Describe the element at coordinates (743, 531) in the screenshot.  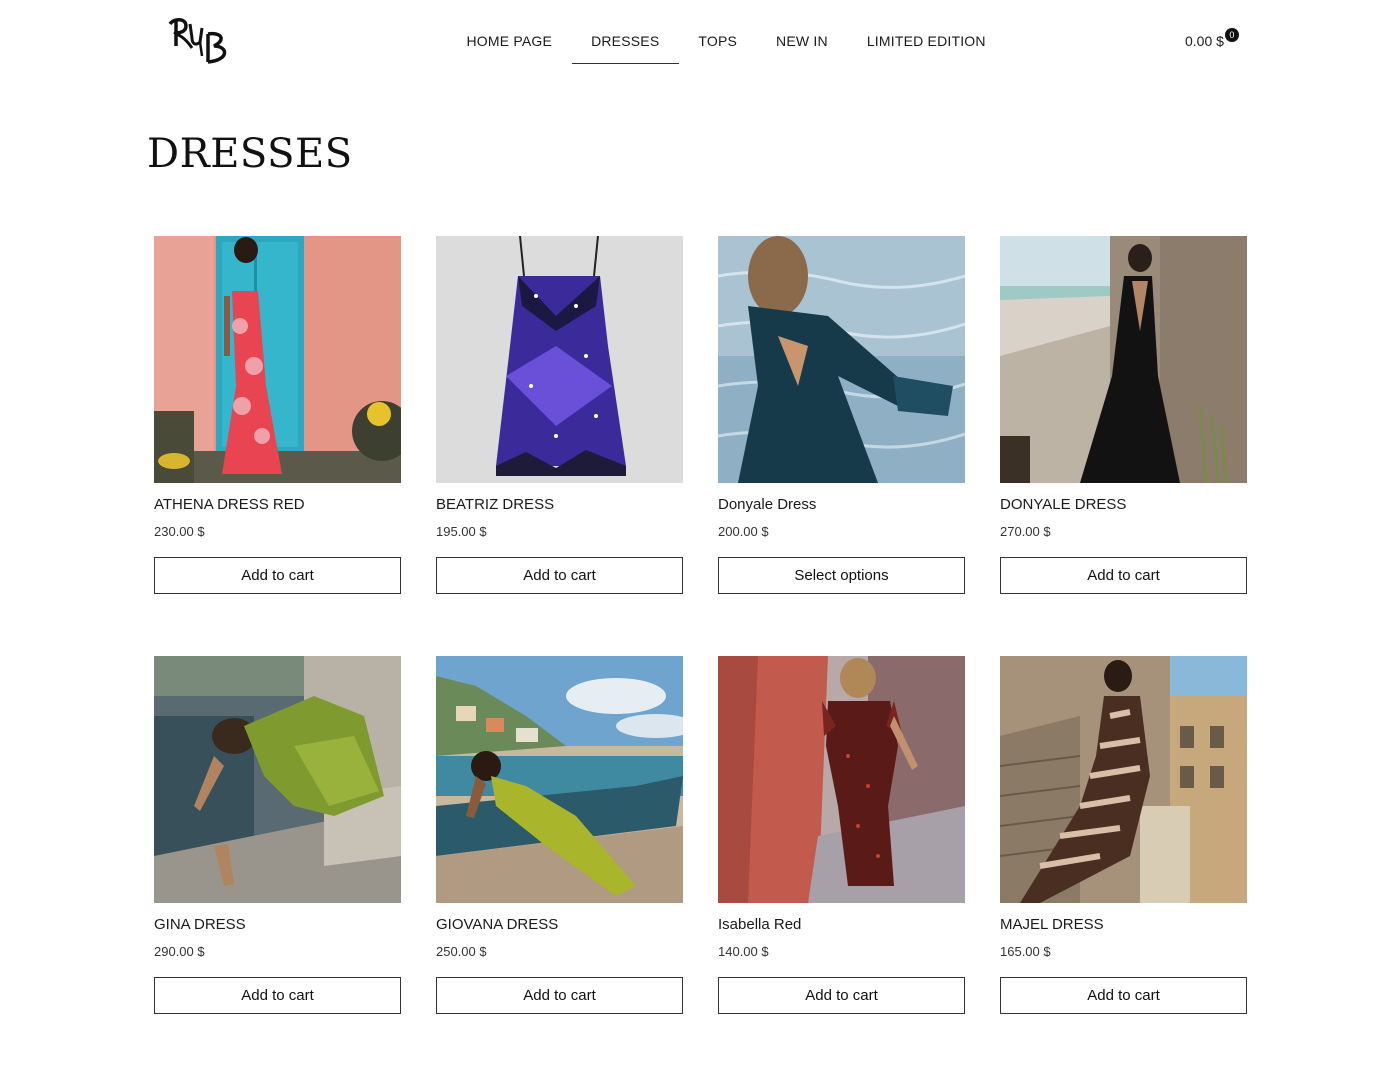
I see `product-price: 200.00 $` at that location.